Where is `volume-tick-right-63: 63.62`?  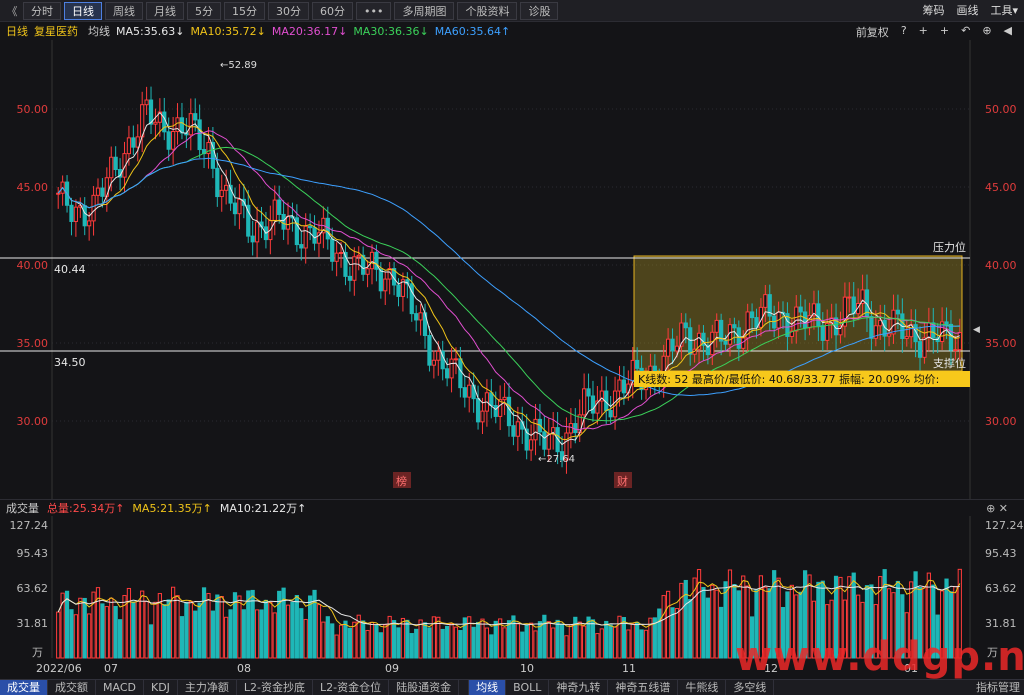 volume-tick-right-63: 63.62 is located at coordinates (1001, 588).